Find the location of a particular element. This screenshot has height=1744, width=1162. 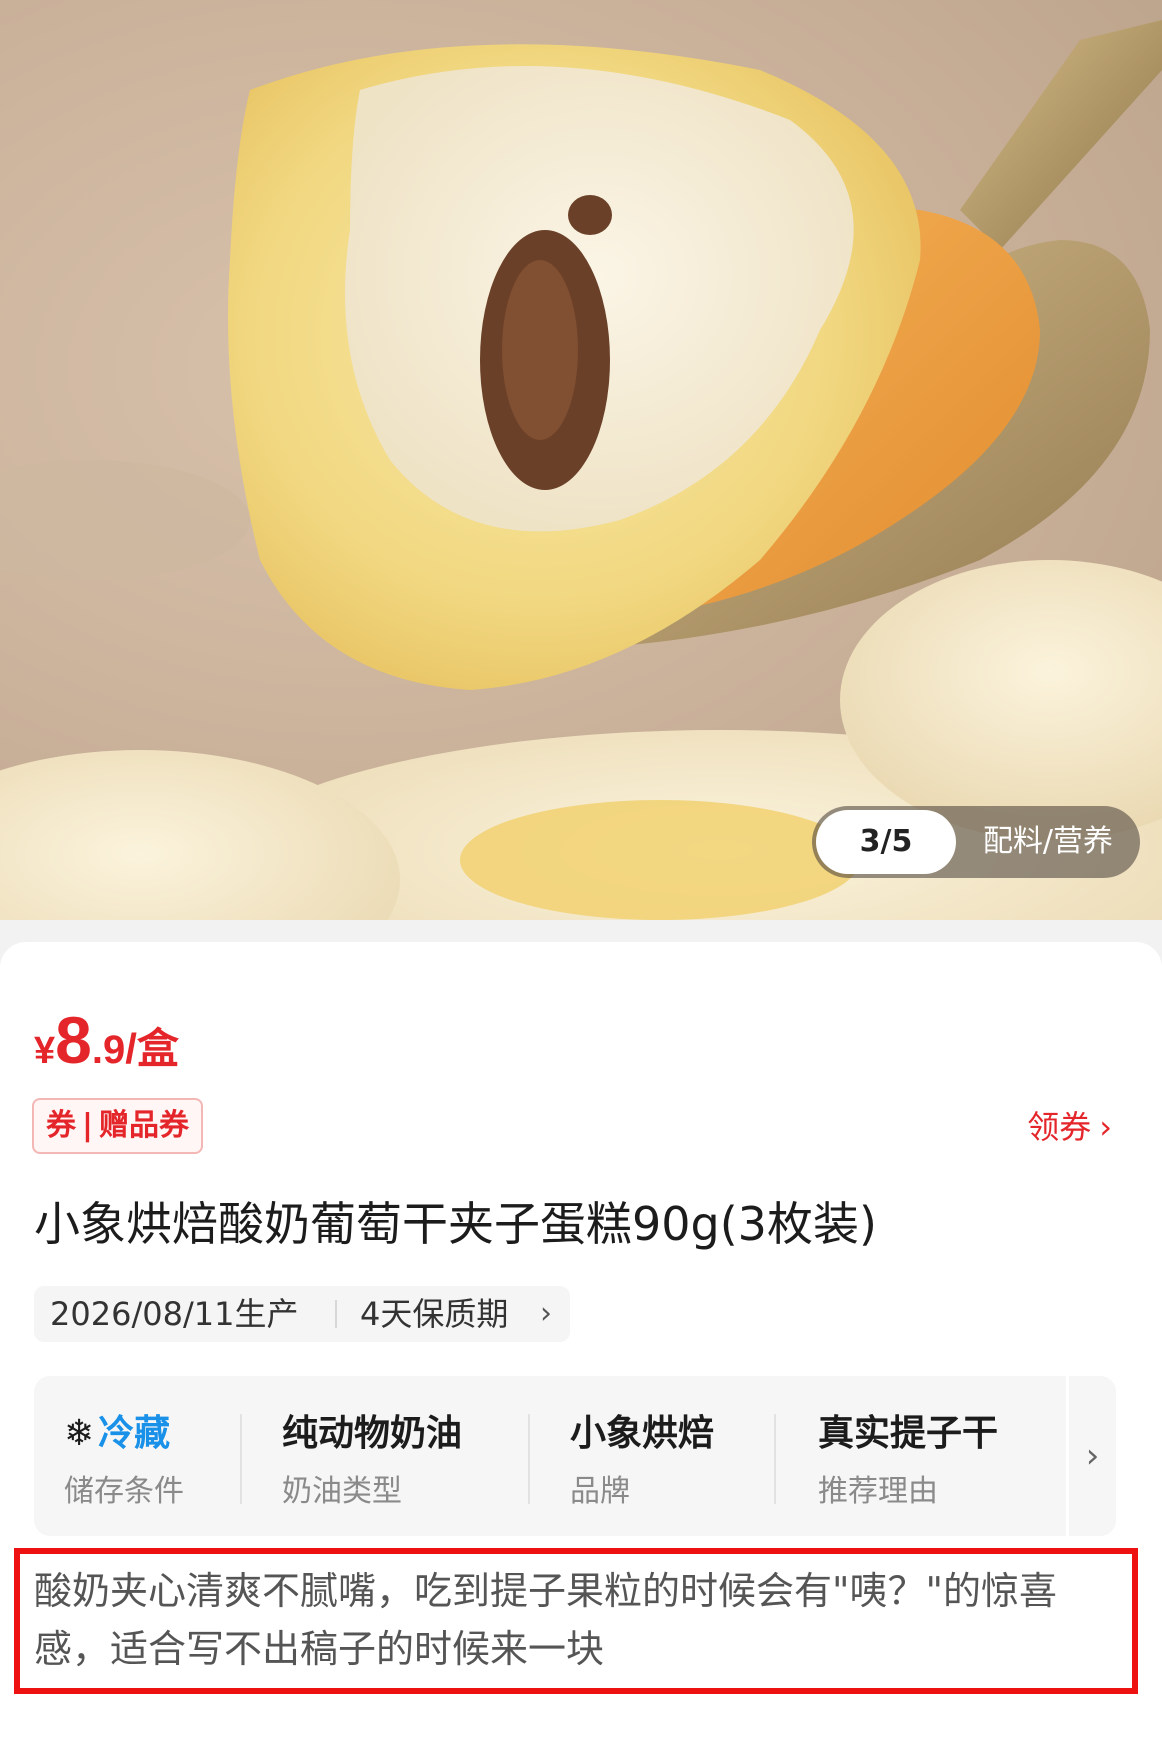

coupon-tag: 券 | 赠品券 is located at coordinates (117, 1126).